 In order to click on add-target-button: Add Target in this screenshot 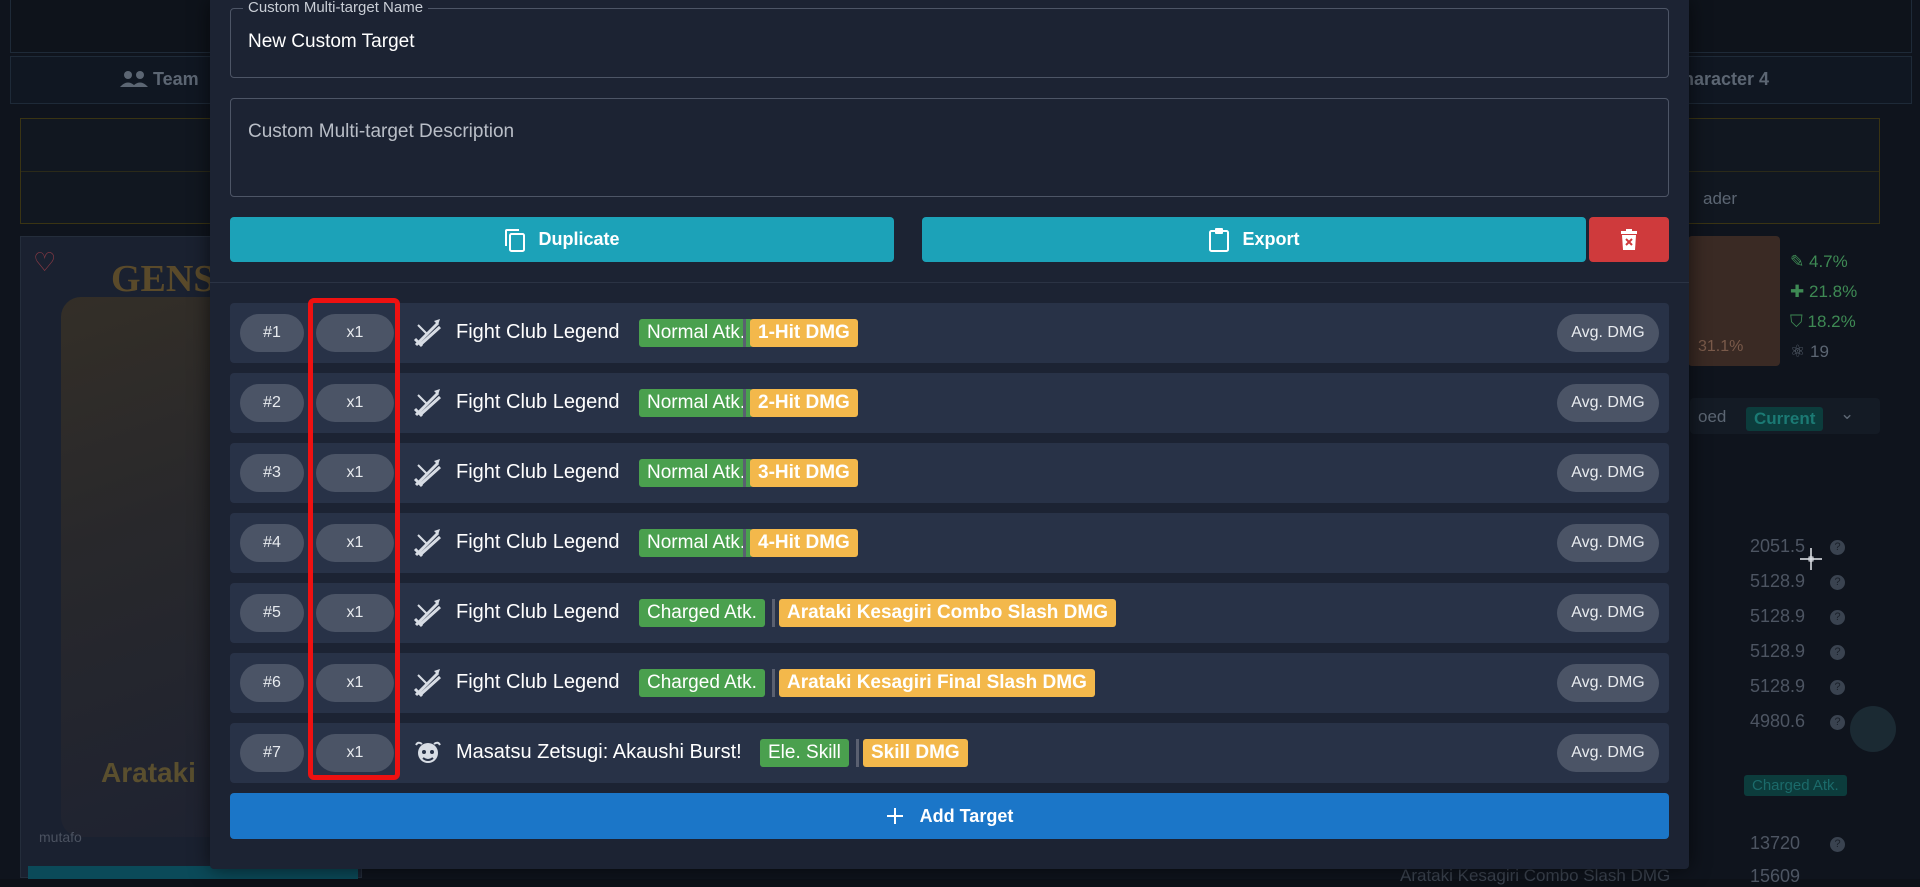, I will do `click(949, 816)`.